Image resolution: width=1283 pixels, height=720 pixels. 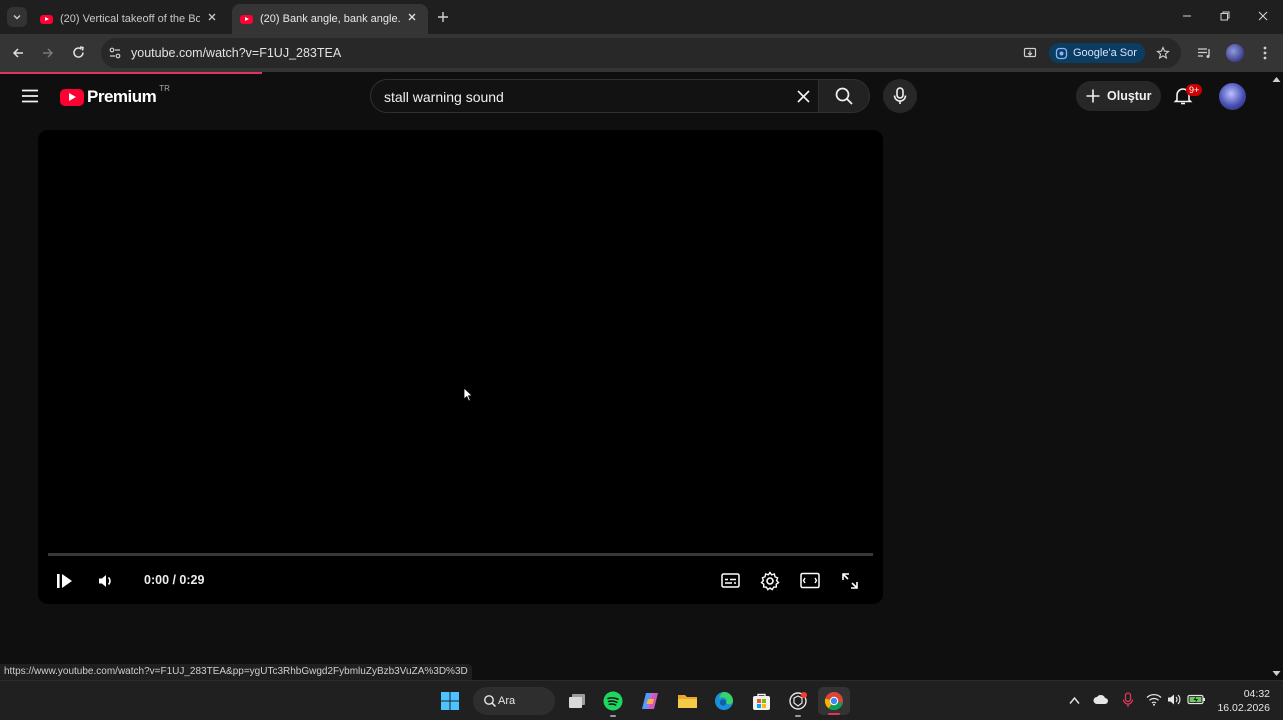 I want to click on chatgpt-app, so click(x=798, y=703).